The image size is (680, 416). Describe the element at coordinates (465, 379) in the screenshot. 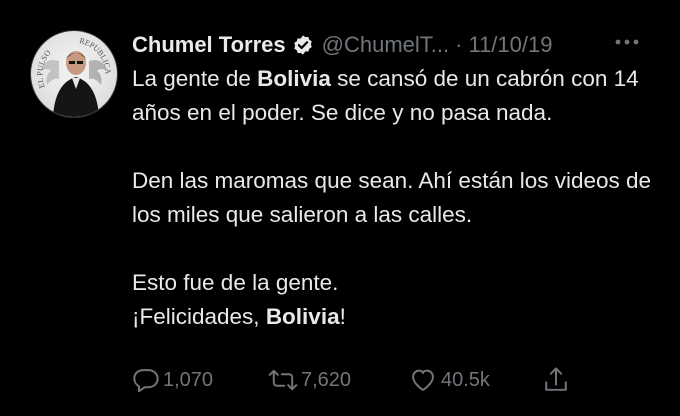

I see `like-count: 40.5k` at that location.